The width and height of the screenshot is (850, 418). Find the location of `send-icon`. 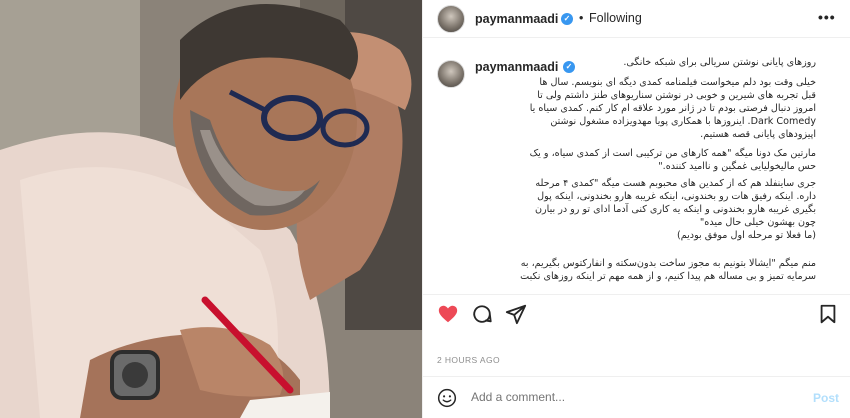

send-icon is located at coordinates (516, 314).